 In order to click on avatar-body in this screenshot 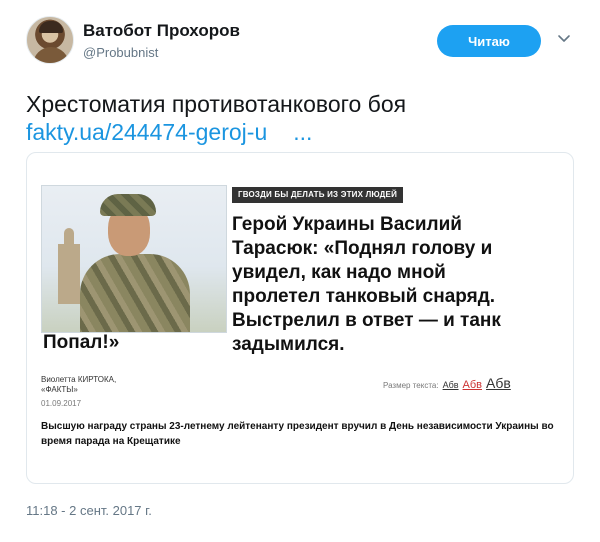, I will do `click(51, 55)`.